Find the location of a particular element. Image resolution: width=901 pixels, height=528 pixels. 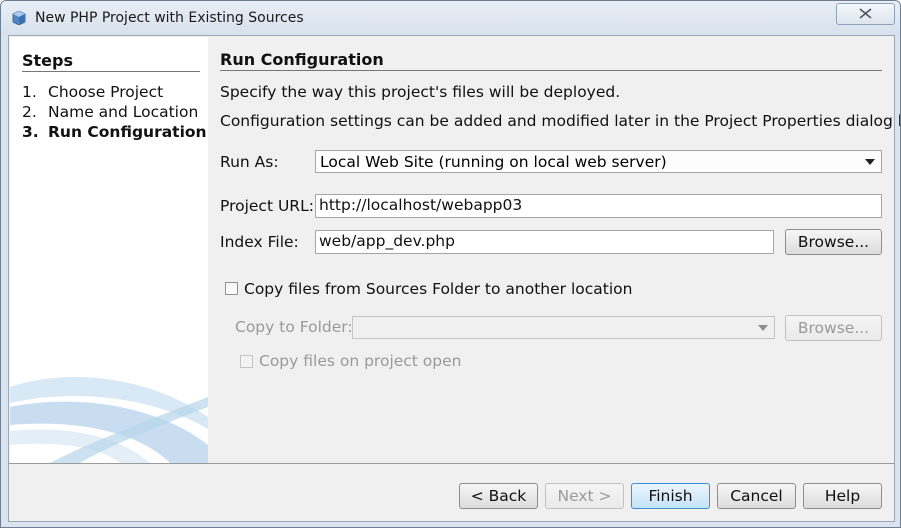

netbeans-cube-icon is located at coordinates (19, 18).